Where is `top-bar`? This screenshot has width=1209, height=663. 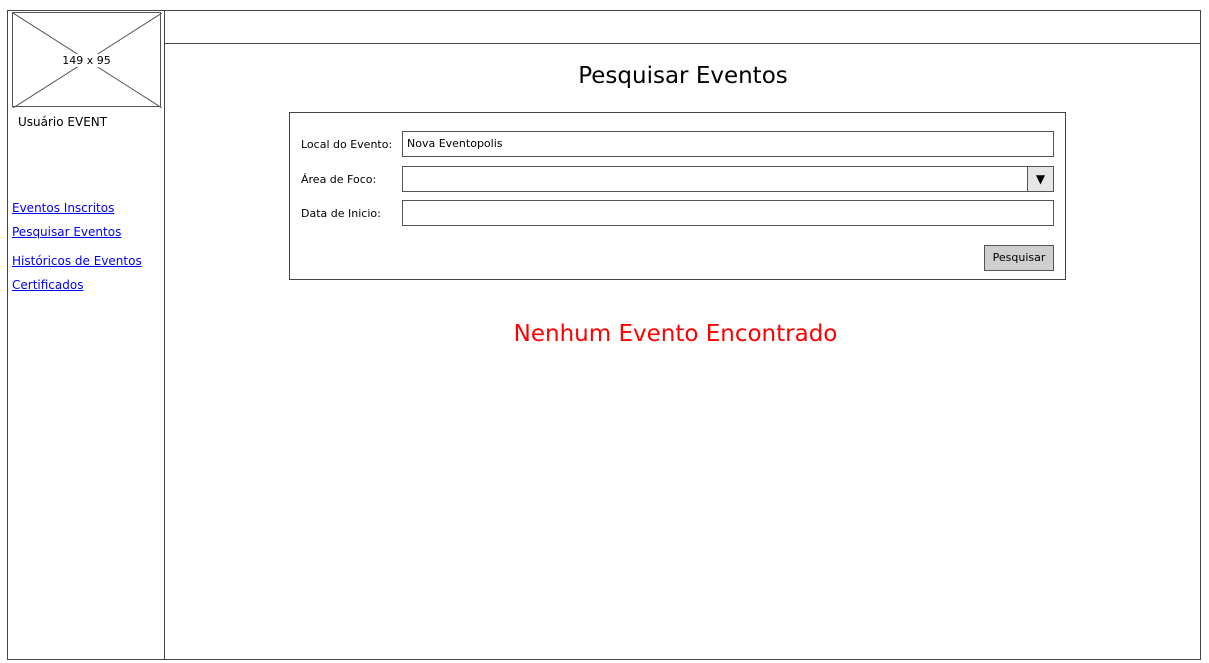
top-bar is located at coordinates (683, 27).